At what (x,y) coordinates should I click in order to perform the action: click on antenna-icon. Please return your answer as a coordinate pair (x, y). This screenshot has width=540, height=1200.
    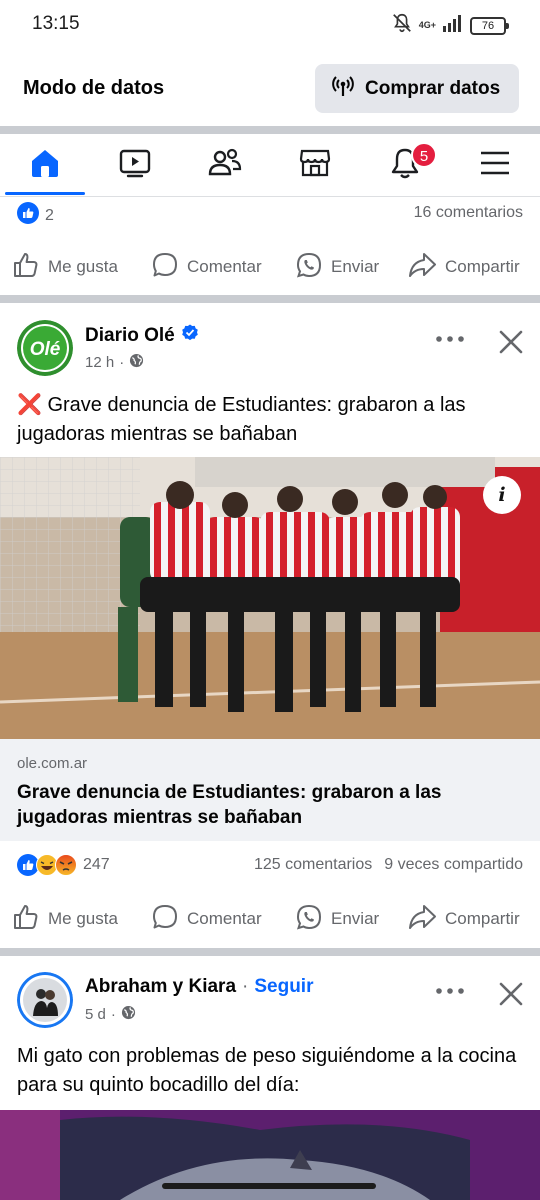
    Looking at the image, I should click on (343, 88).